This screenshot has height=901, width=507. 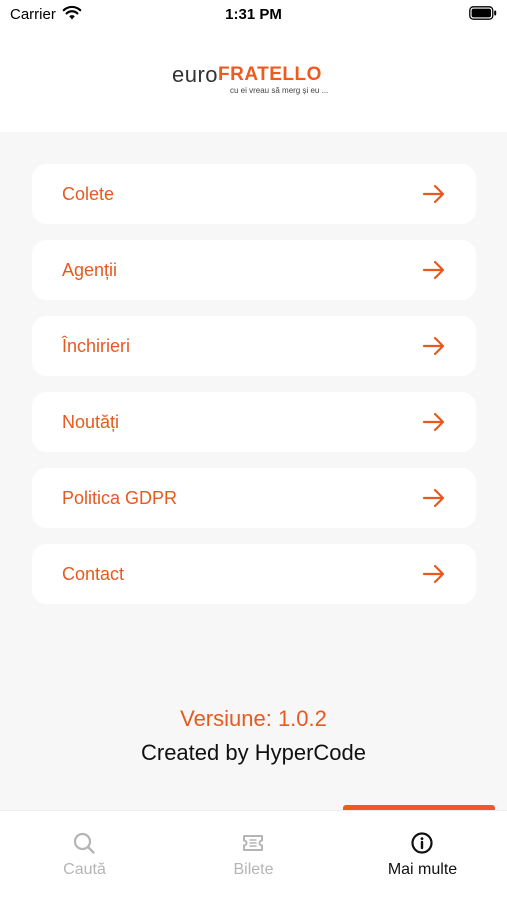 I want to click on tab-cauta: Caută, so click(x=84, y=856).